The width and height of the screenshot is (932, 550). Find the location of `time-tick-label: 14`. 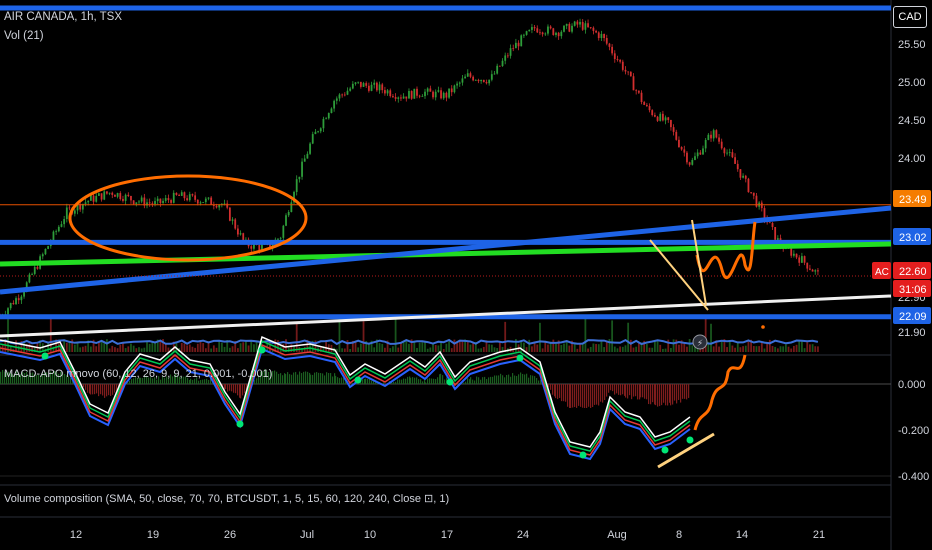

time-tick-label: 14 is located at coordinates (742, 535).